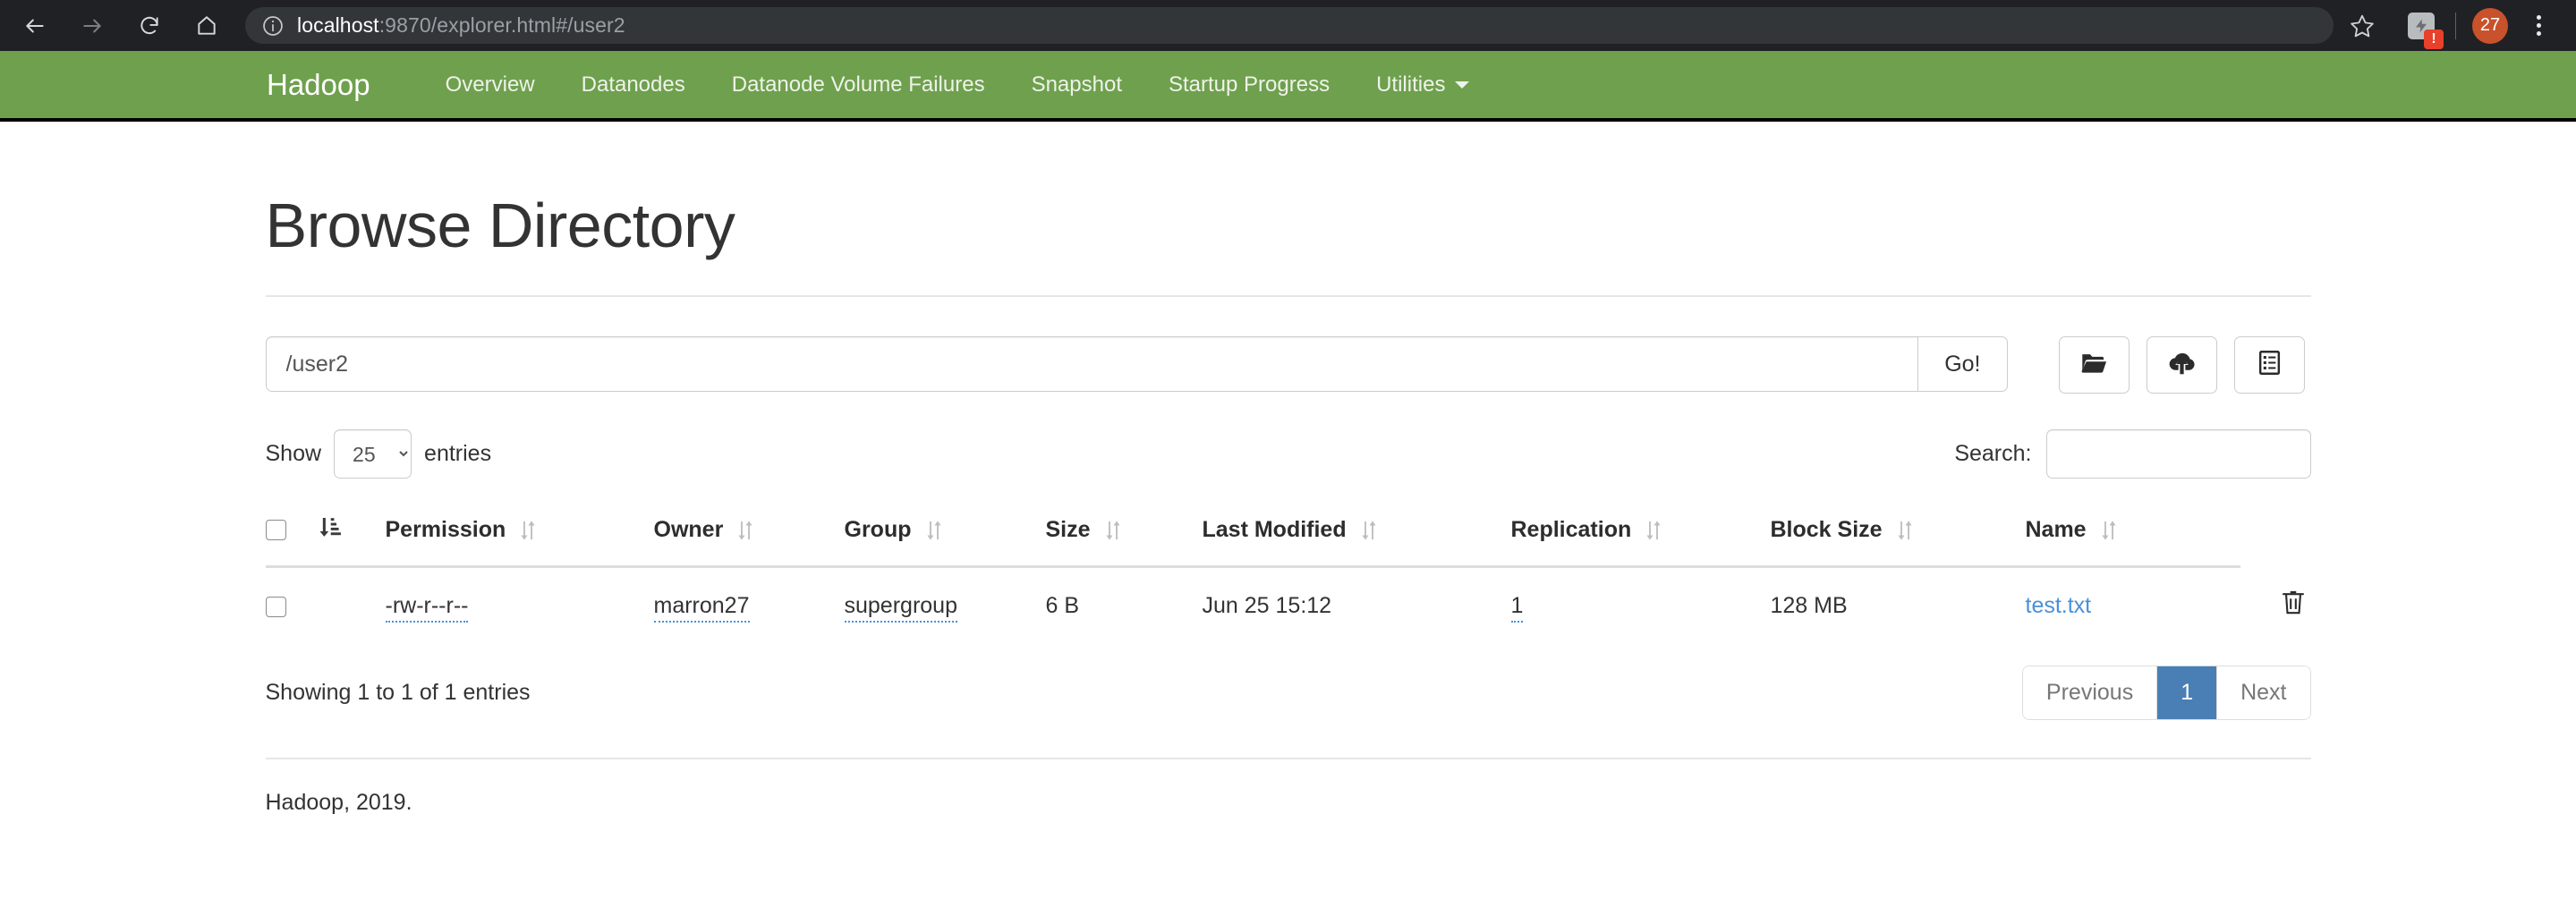 Image resolution: width=2576 pixels, height=924 pixels. Describe the element at coordinates (458, 453) in the screenshot. I see `entries-label: entries` at that location.